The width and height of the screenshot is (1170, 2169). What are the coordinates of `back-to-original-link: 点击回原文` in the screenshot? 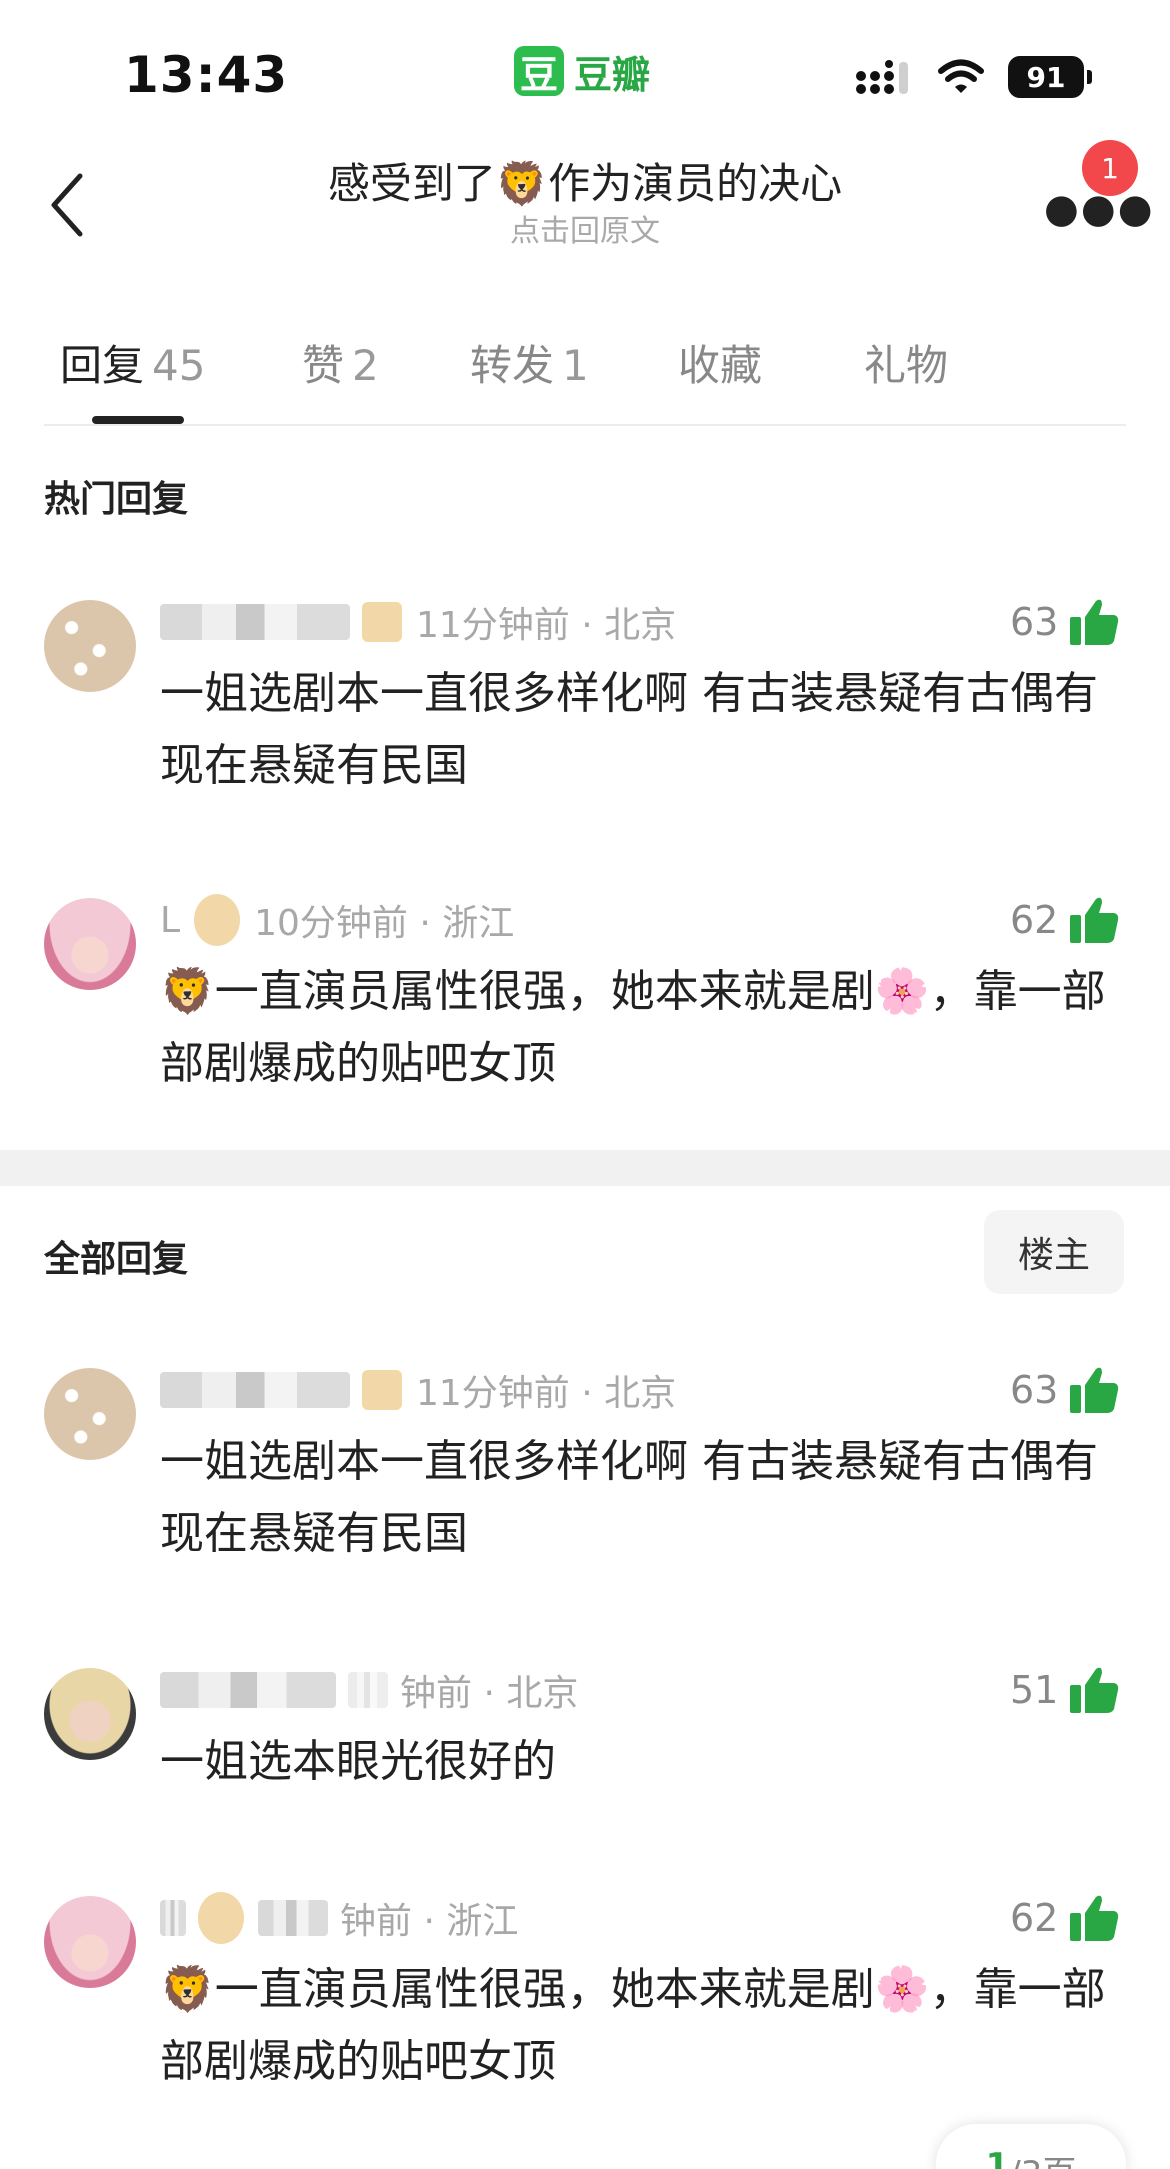 It's located at (585, 228).